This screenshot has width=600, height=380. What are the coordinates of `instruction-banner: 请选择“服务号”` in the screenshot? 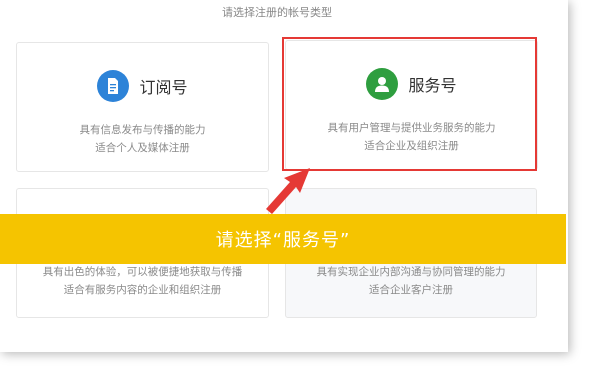 It's located at (283, 239).